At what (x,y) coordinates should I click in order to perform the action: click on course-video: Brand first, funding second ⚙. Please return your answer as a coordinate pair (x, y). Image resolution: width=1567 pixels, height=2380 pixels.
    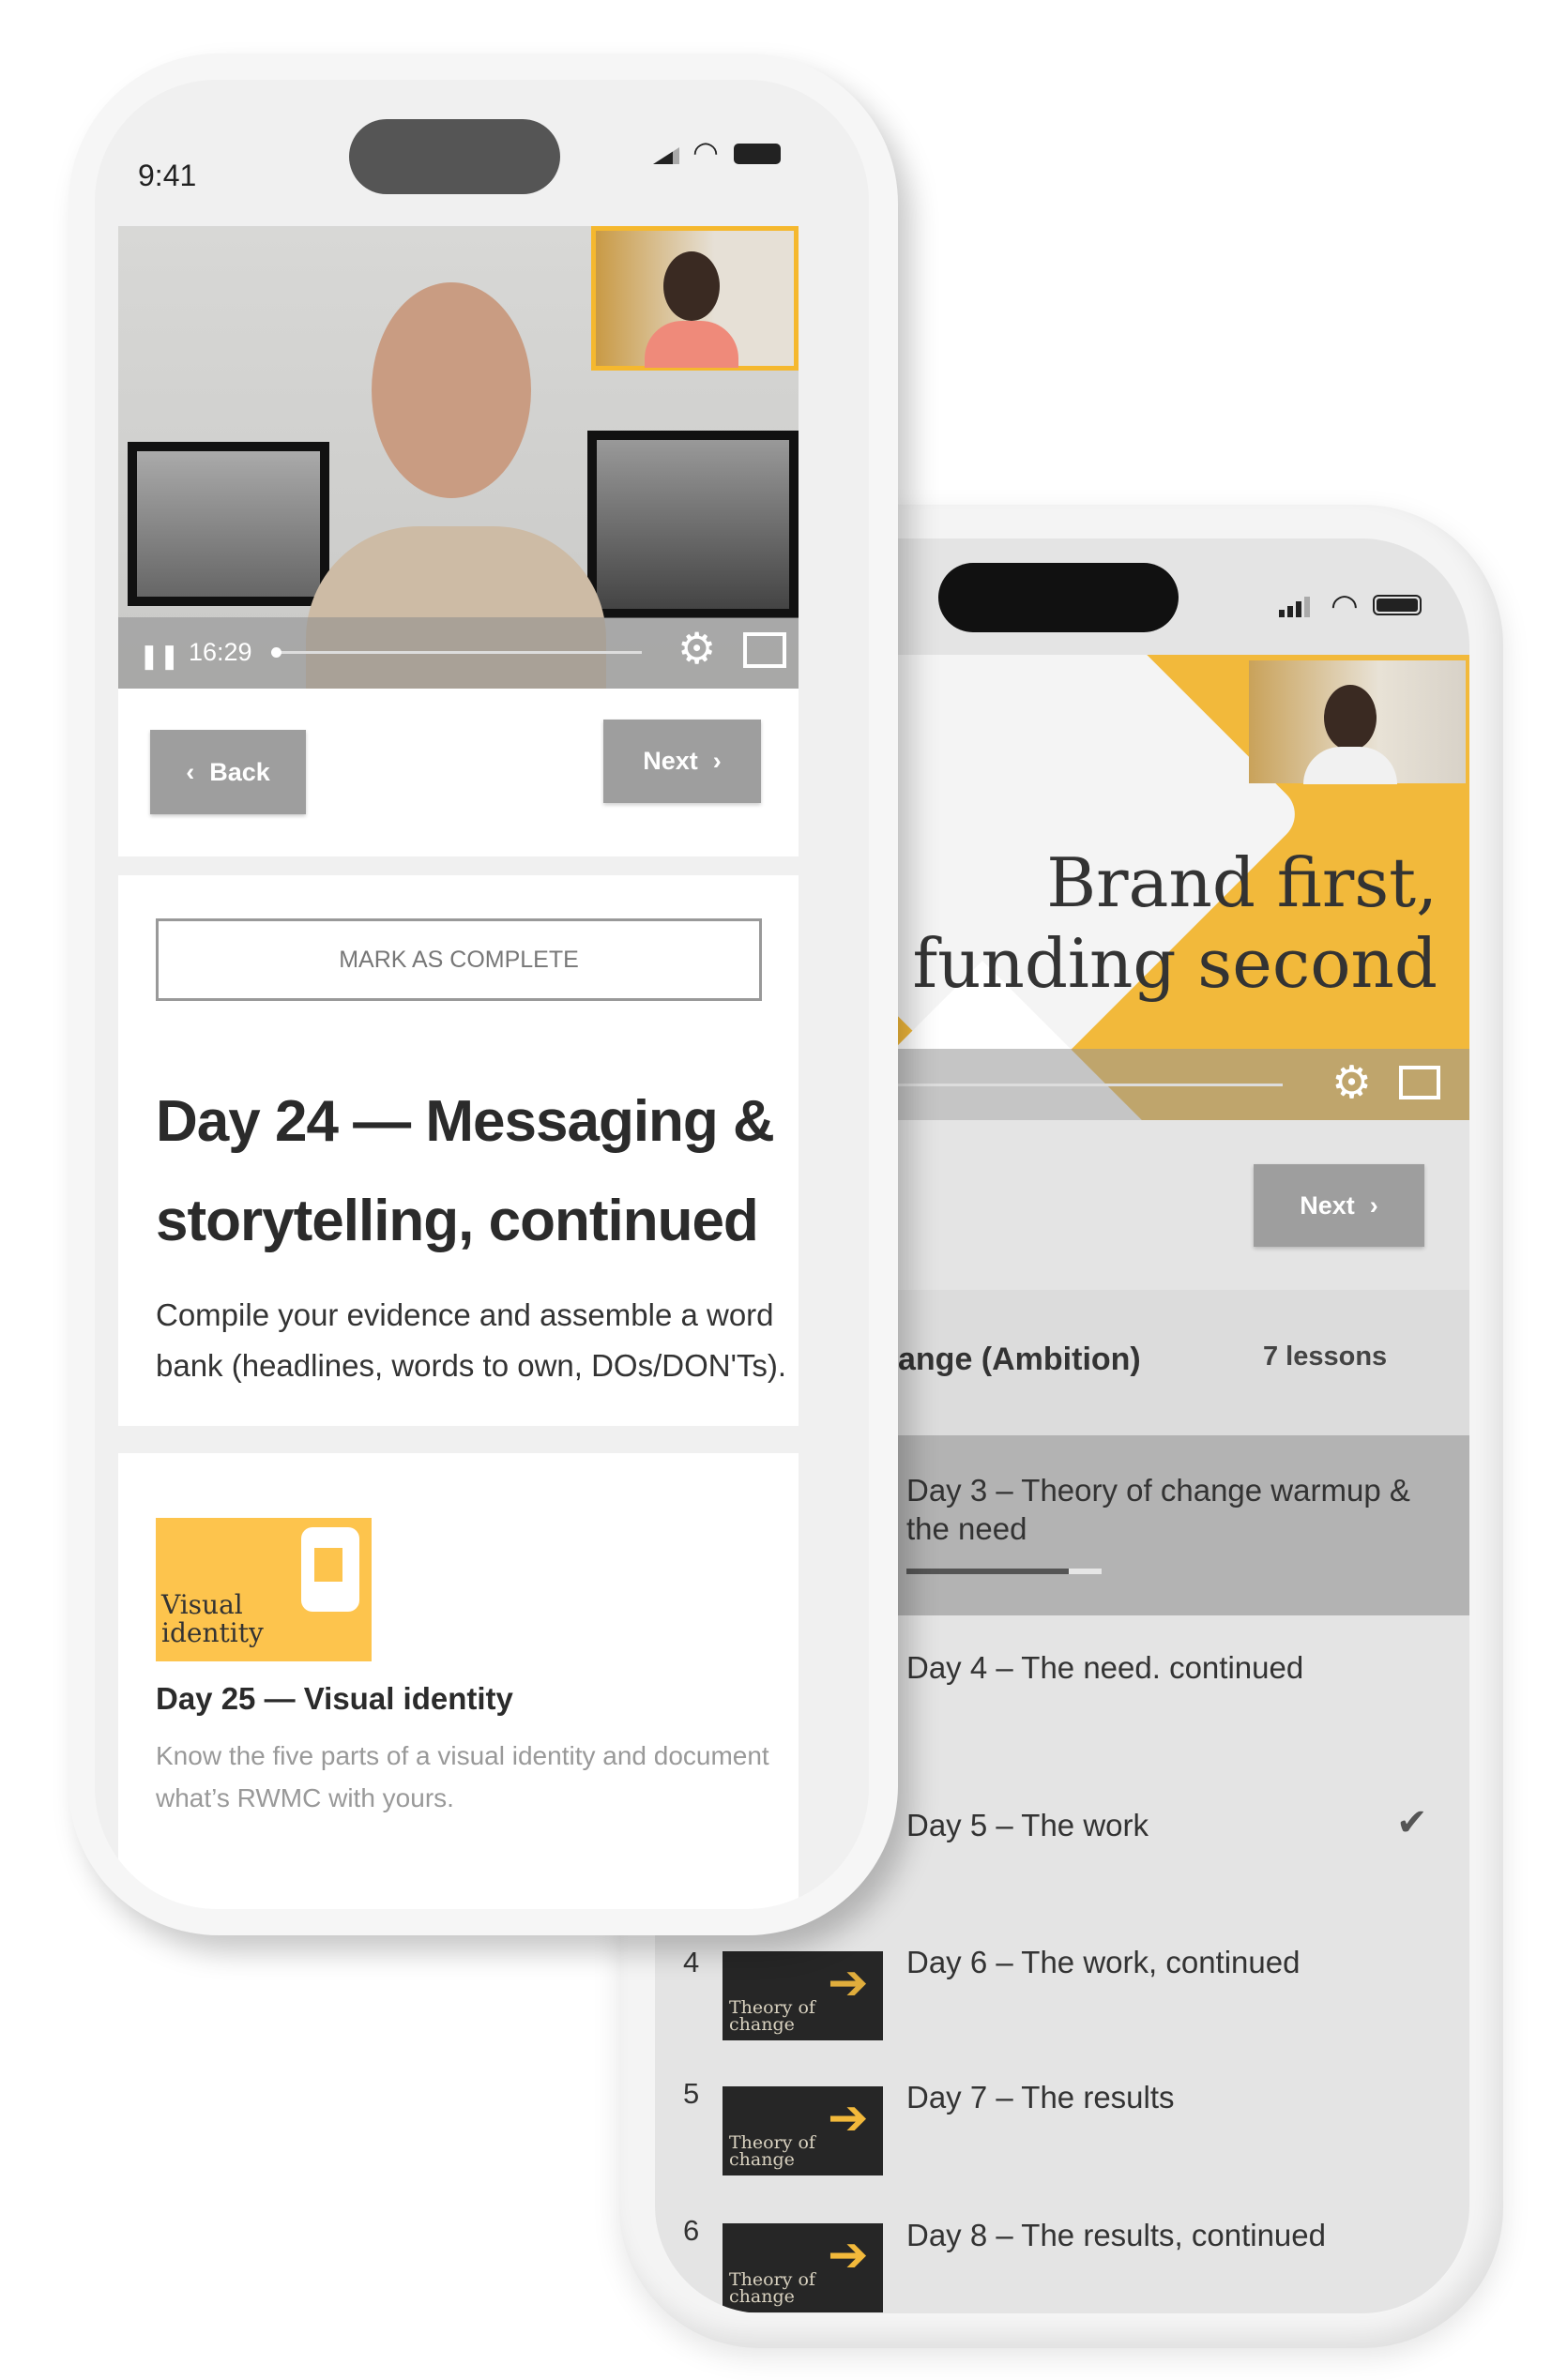
    Looking at the image, I should click on (1183, 887).